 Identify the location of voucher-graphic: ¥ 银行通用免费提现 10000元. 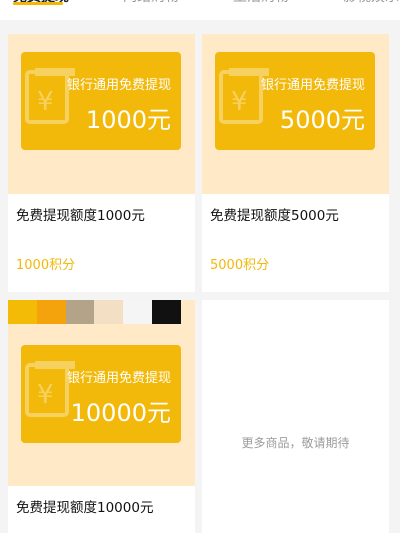
(101, 394).